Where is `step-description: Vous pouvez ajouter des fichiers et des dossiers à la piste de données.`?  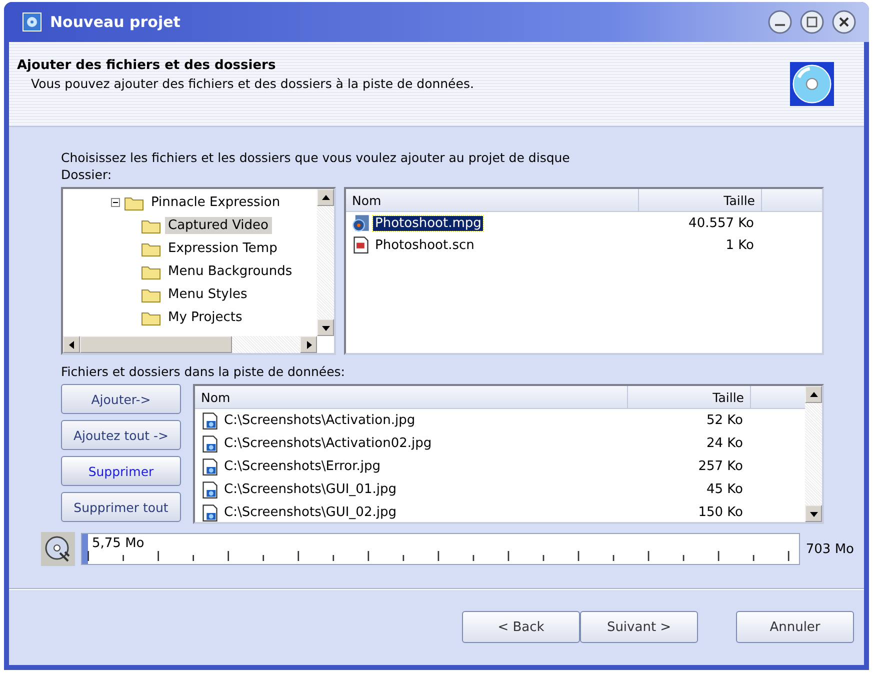
step-description: Vous pouvez ajouter des fichiers et des dossiers à la piste de données. is located at coordinates (252, 83).